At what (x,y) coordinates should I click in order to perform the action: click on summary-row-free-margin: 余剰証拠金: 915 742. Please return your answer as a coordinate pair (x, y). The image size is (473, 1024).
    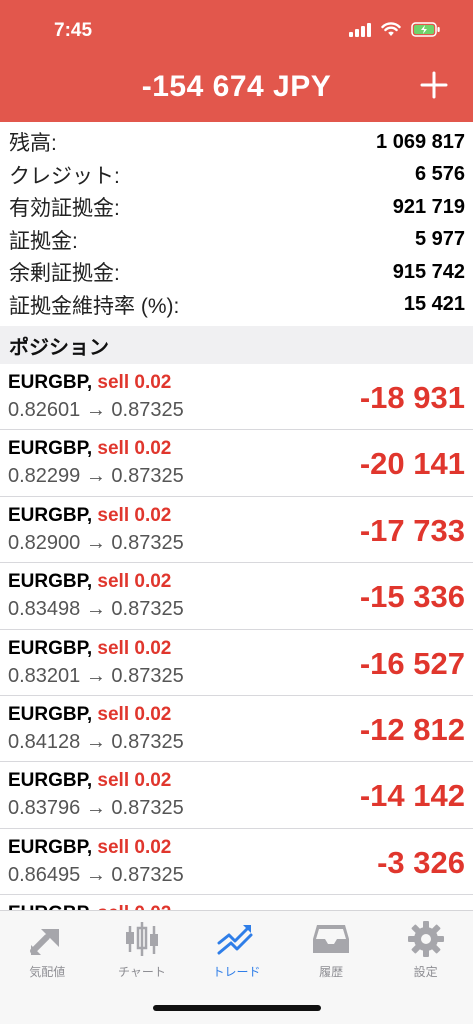
    Looking at the image, I should click on (236, 272).